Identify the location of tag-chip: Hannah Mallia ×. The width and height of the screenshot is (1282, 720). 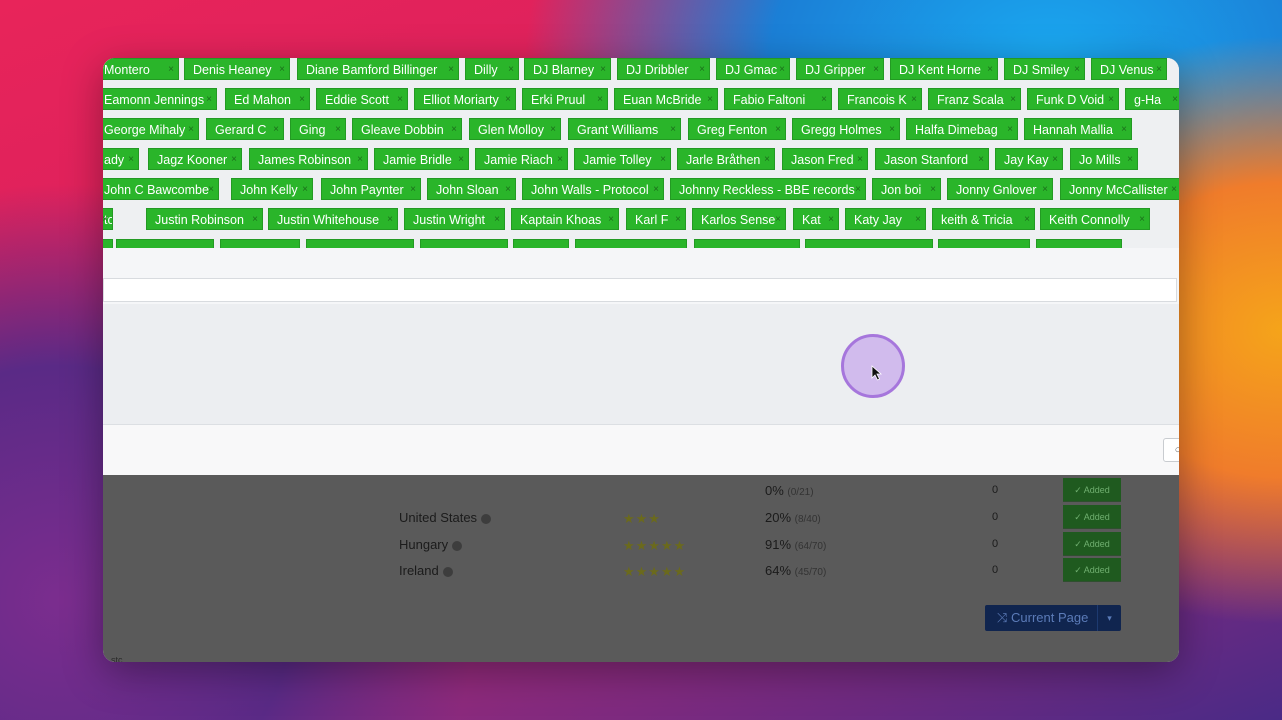
(1078, 129).